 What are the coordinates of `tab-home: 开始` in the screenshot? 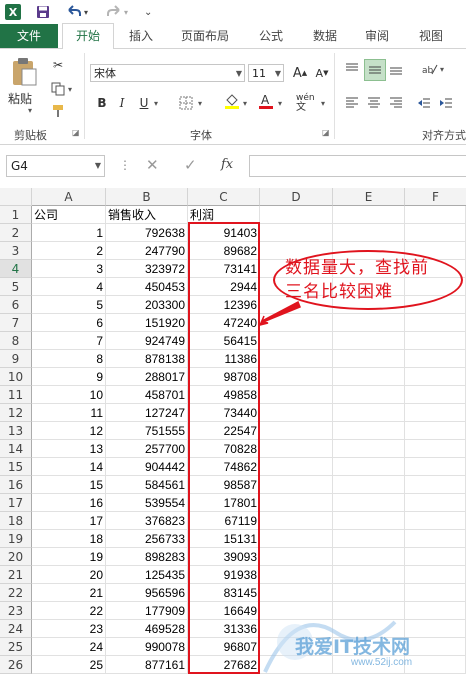 It's located at (88, 36).